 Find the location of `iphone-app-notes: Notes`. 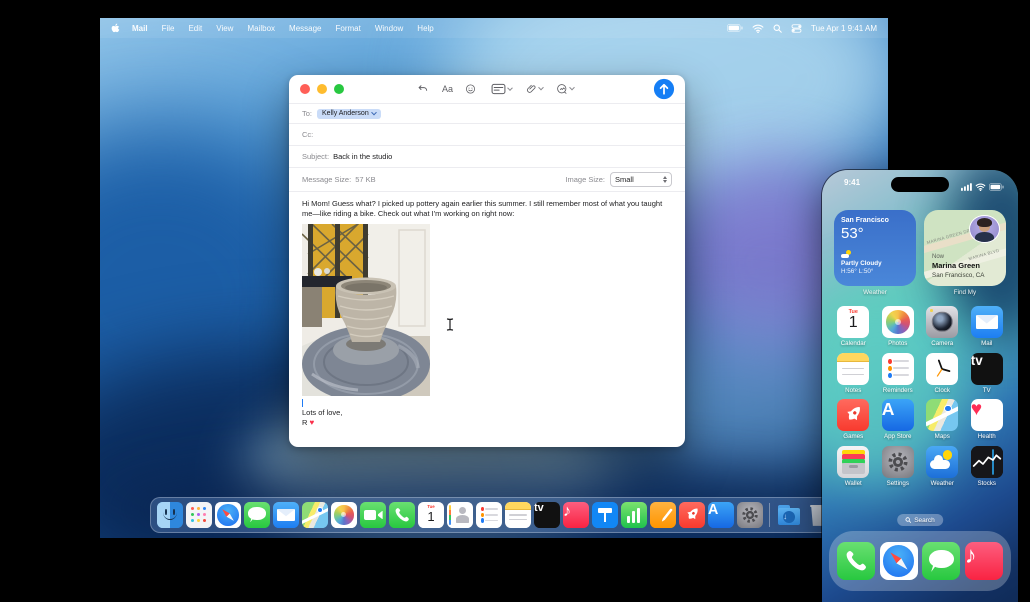

iphone-app-notes: Notes is located at coordinates (853, 376).